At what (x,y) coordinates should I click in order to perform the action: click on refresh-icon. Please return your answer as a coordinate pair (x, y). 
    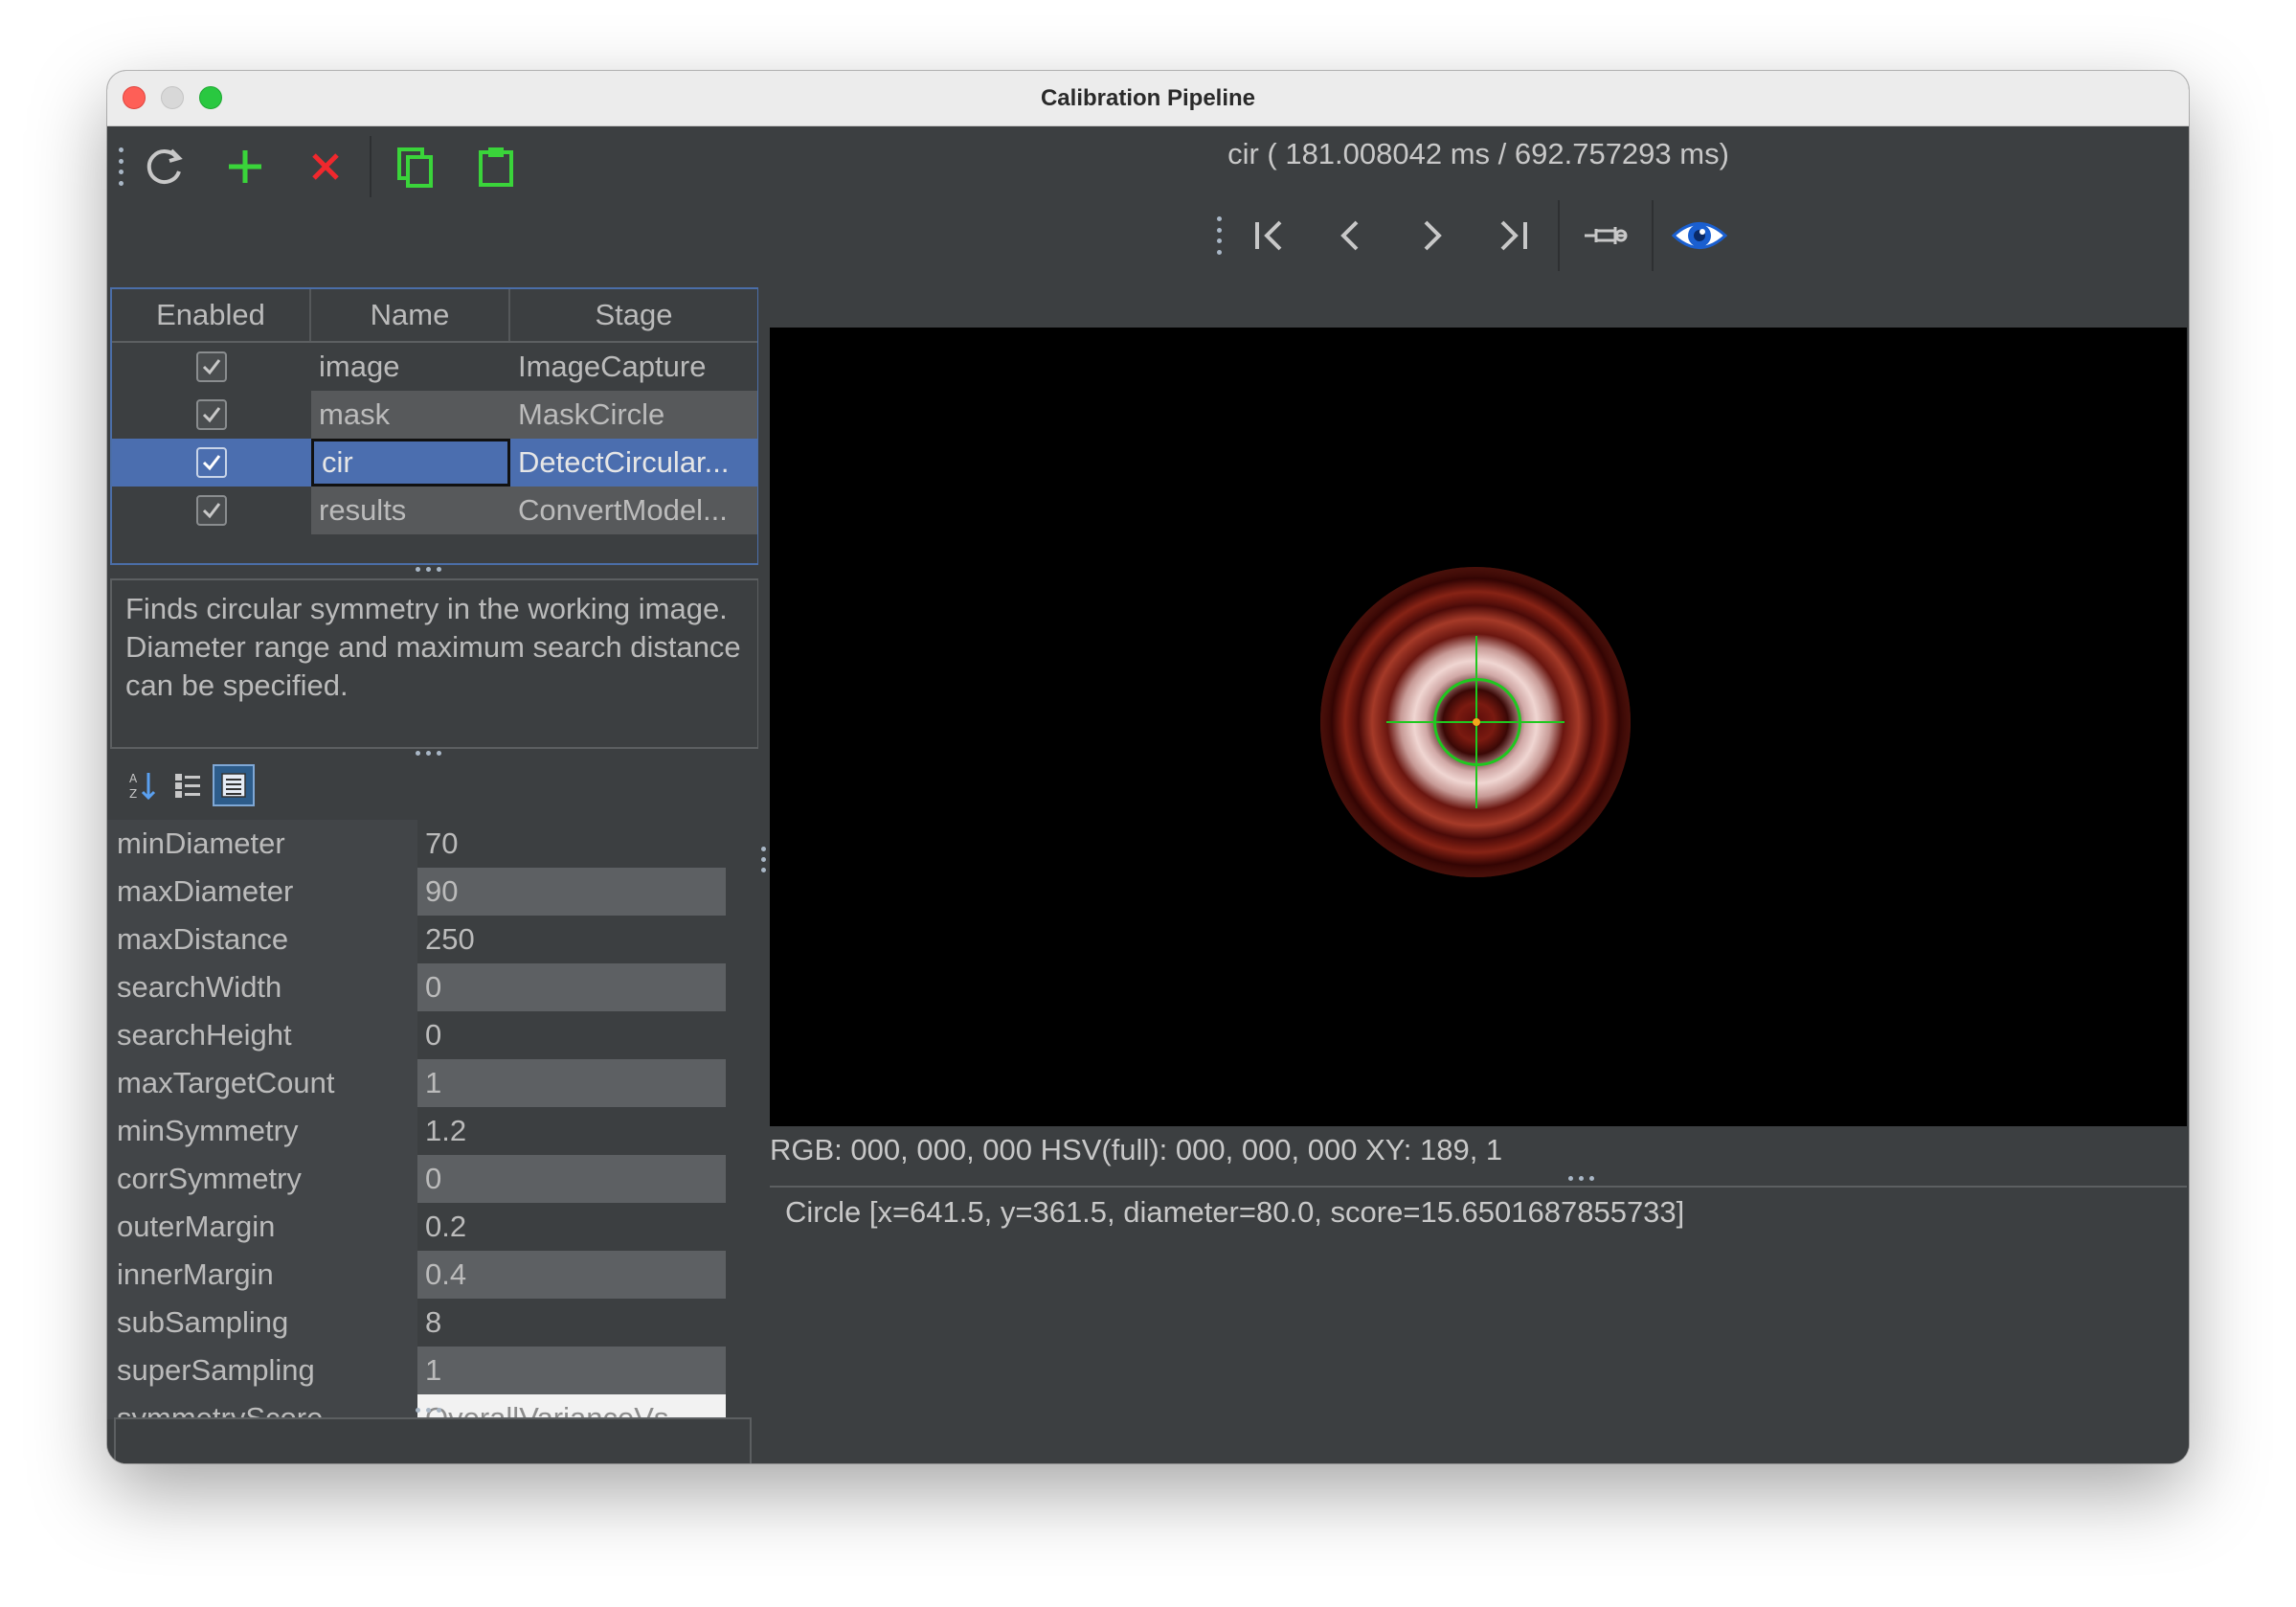
    Looking at the image, I should click on (164, 166).